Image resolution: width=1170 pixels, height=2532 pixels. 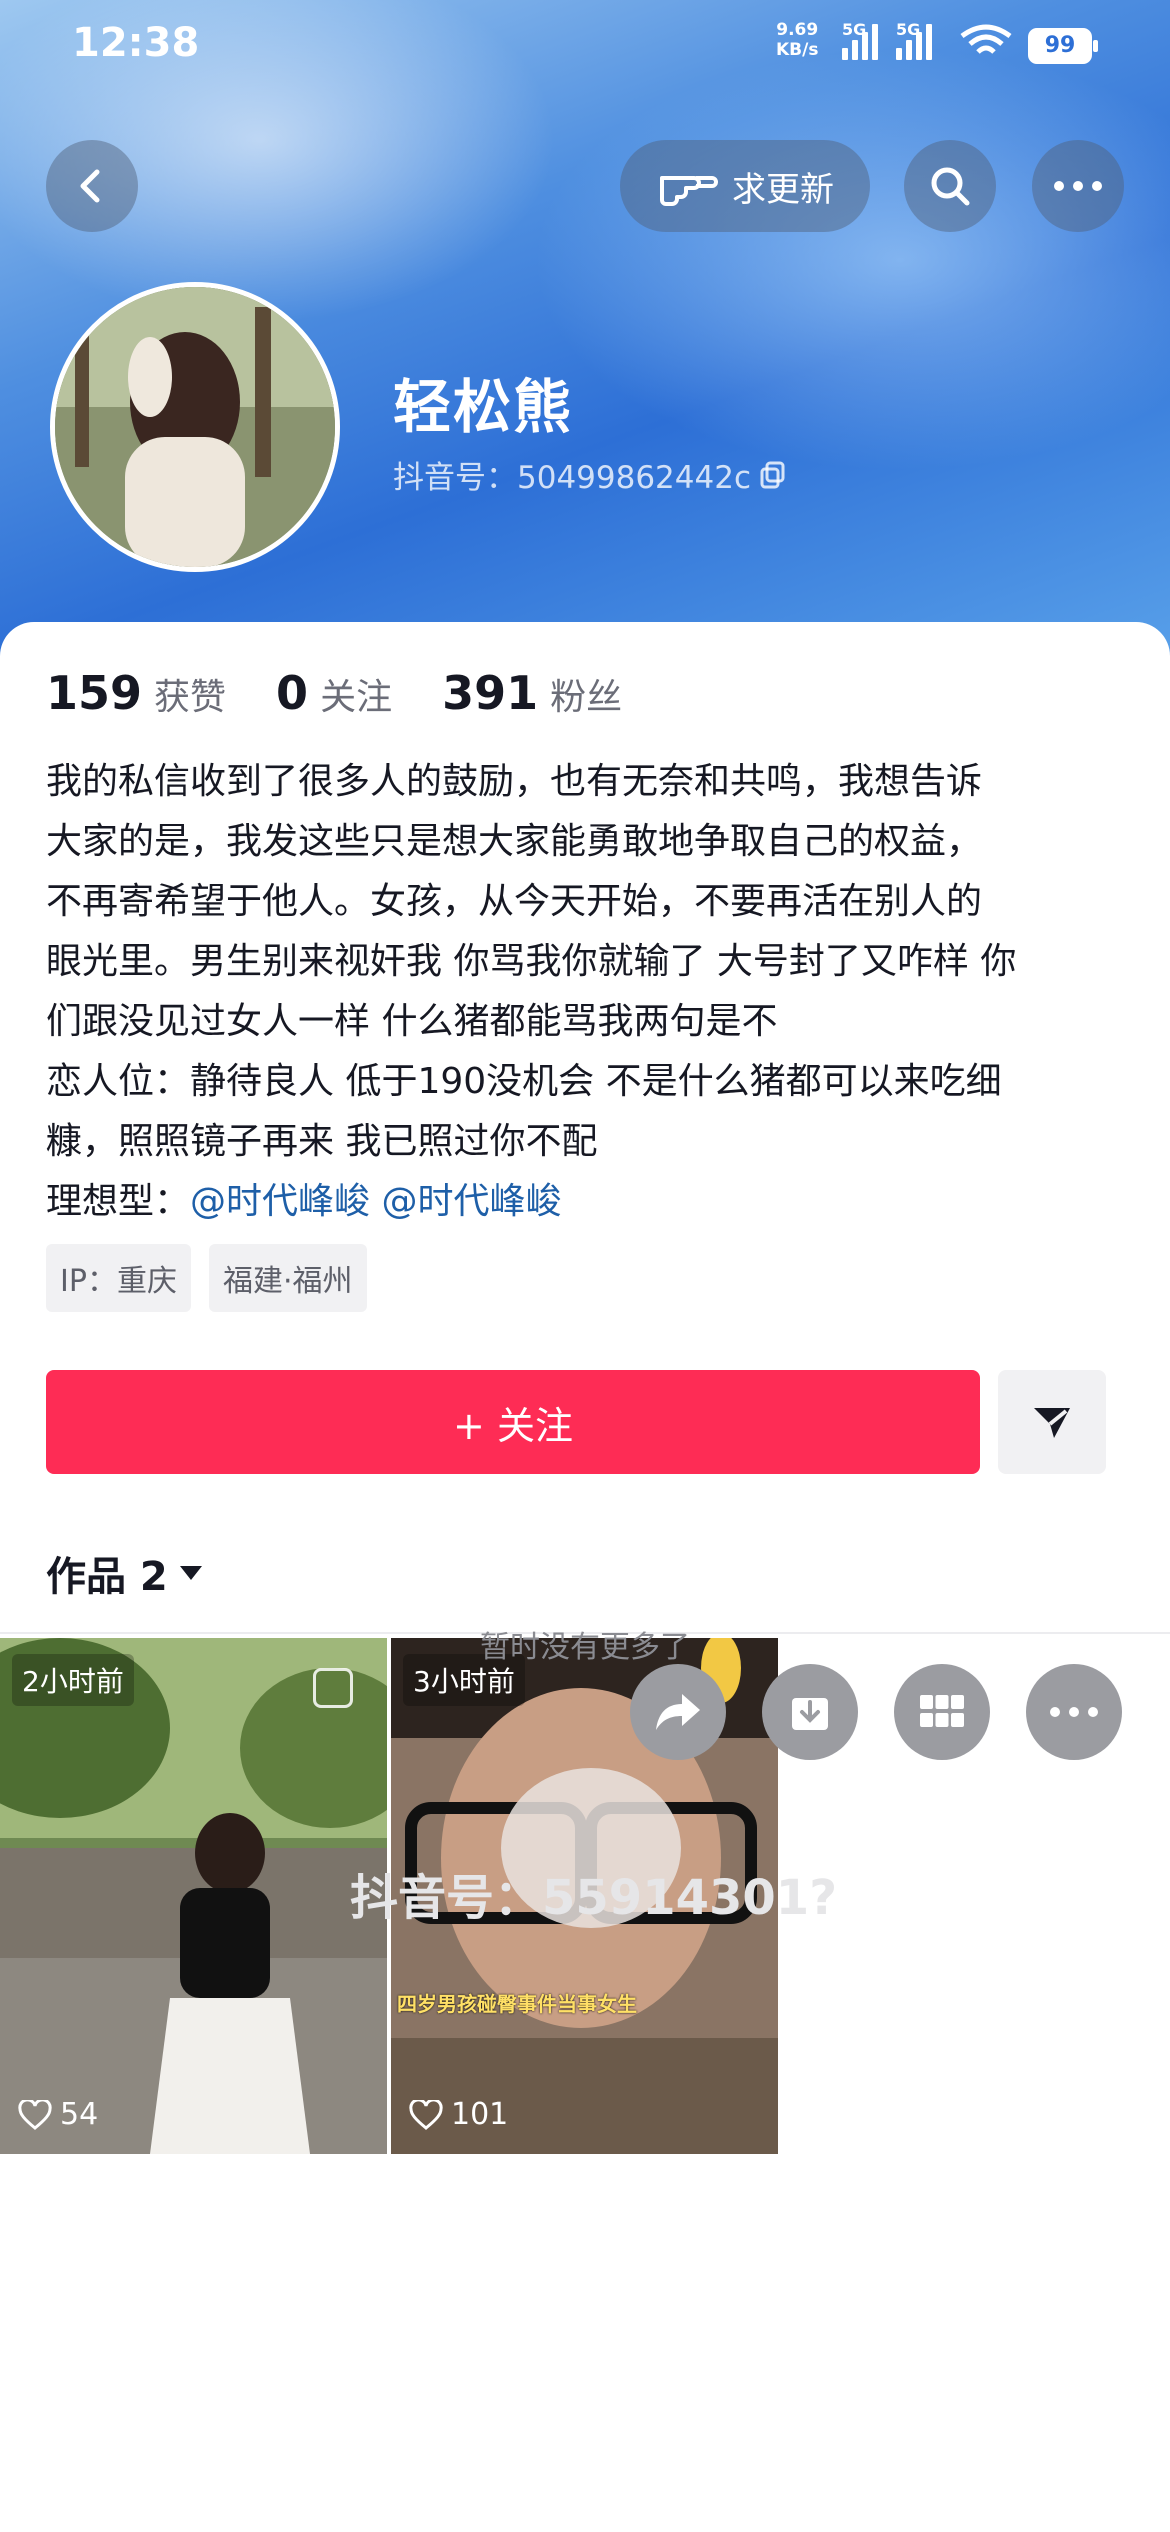 I want to click on douyin-id: 抖音号：50499862442c, so click(x=590, y=474).